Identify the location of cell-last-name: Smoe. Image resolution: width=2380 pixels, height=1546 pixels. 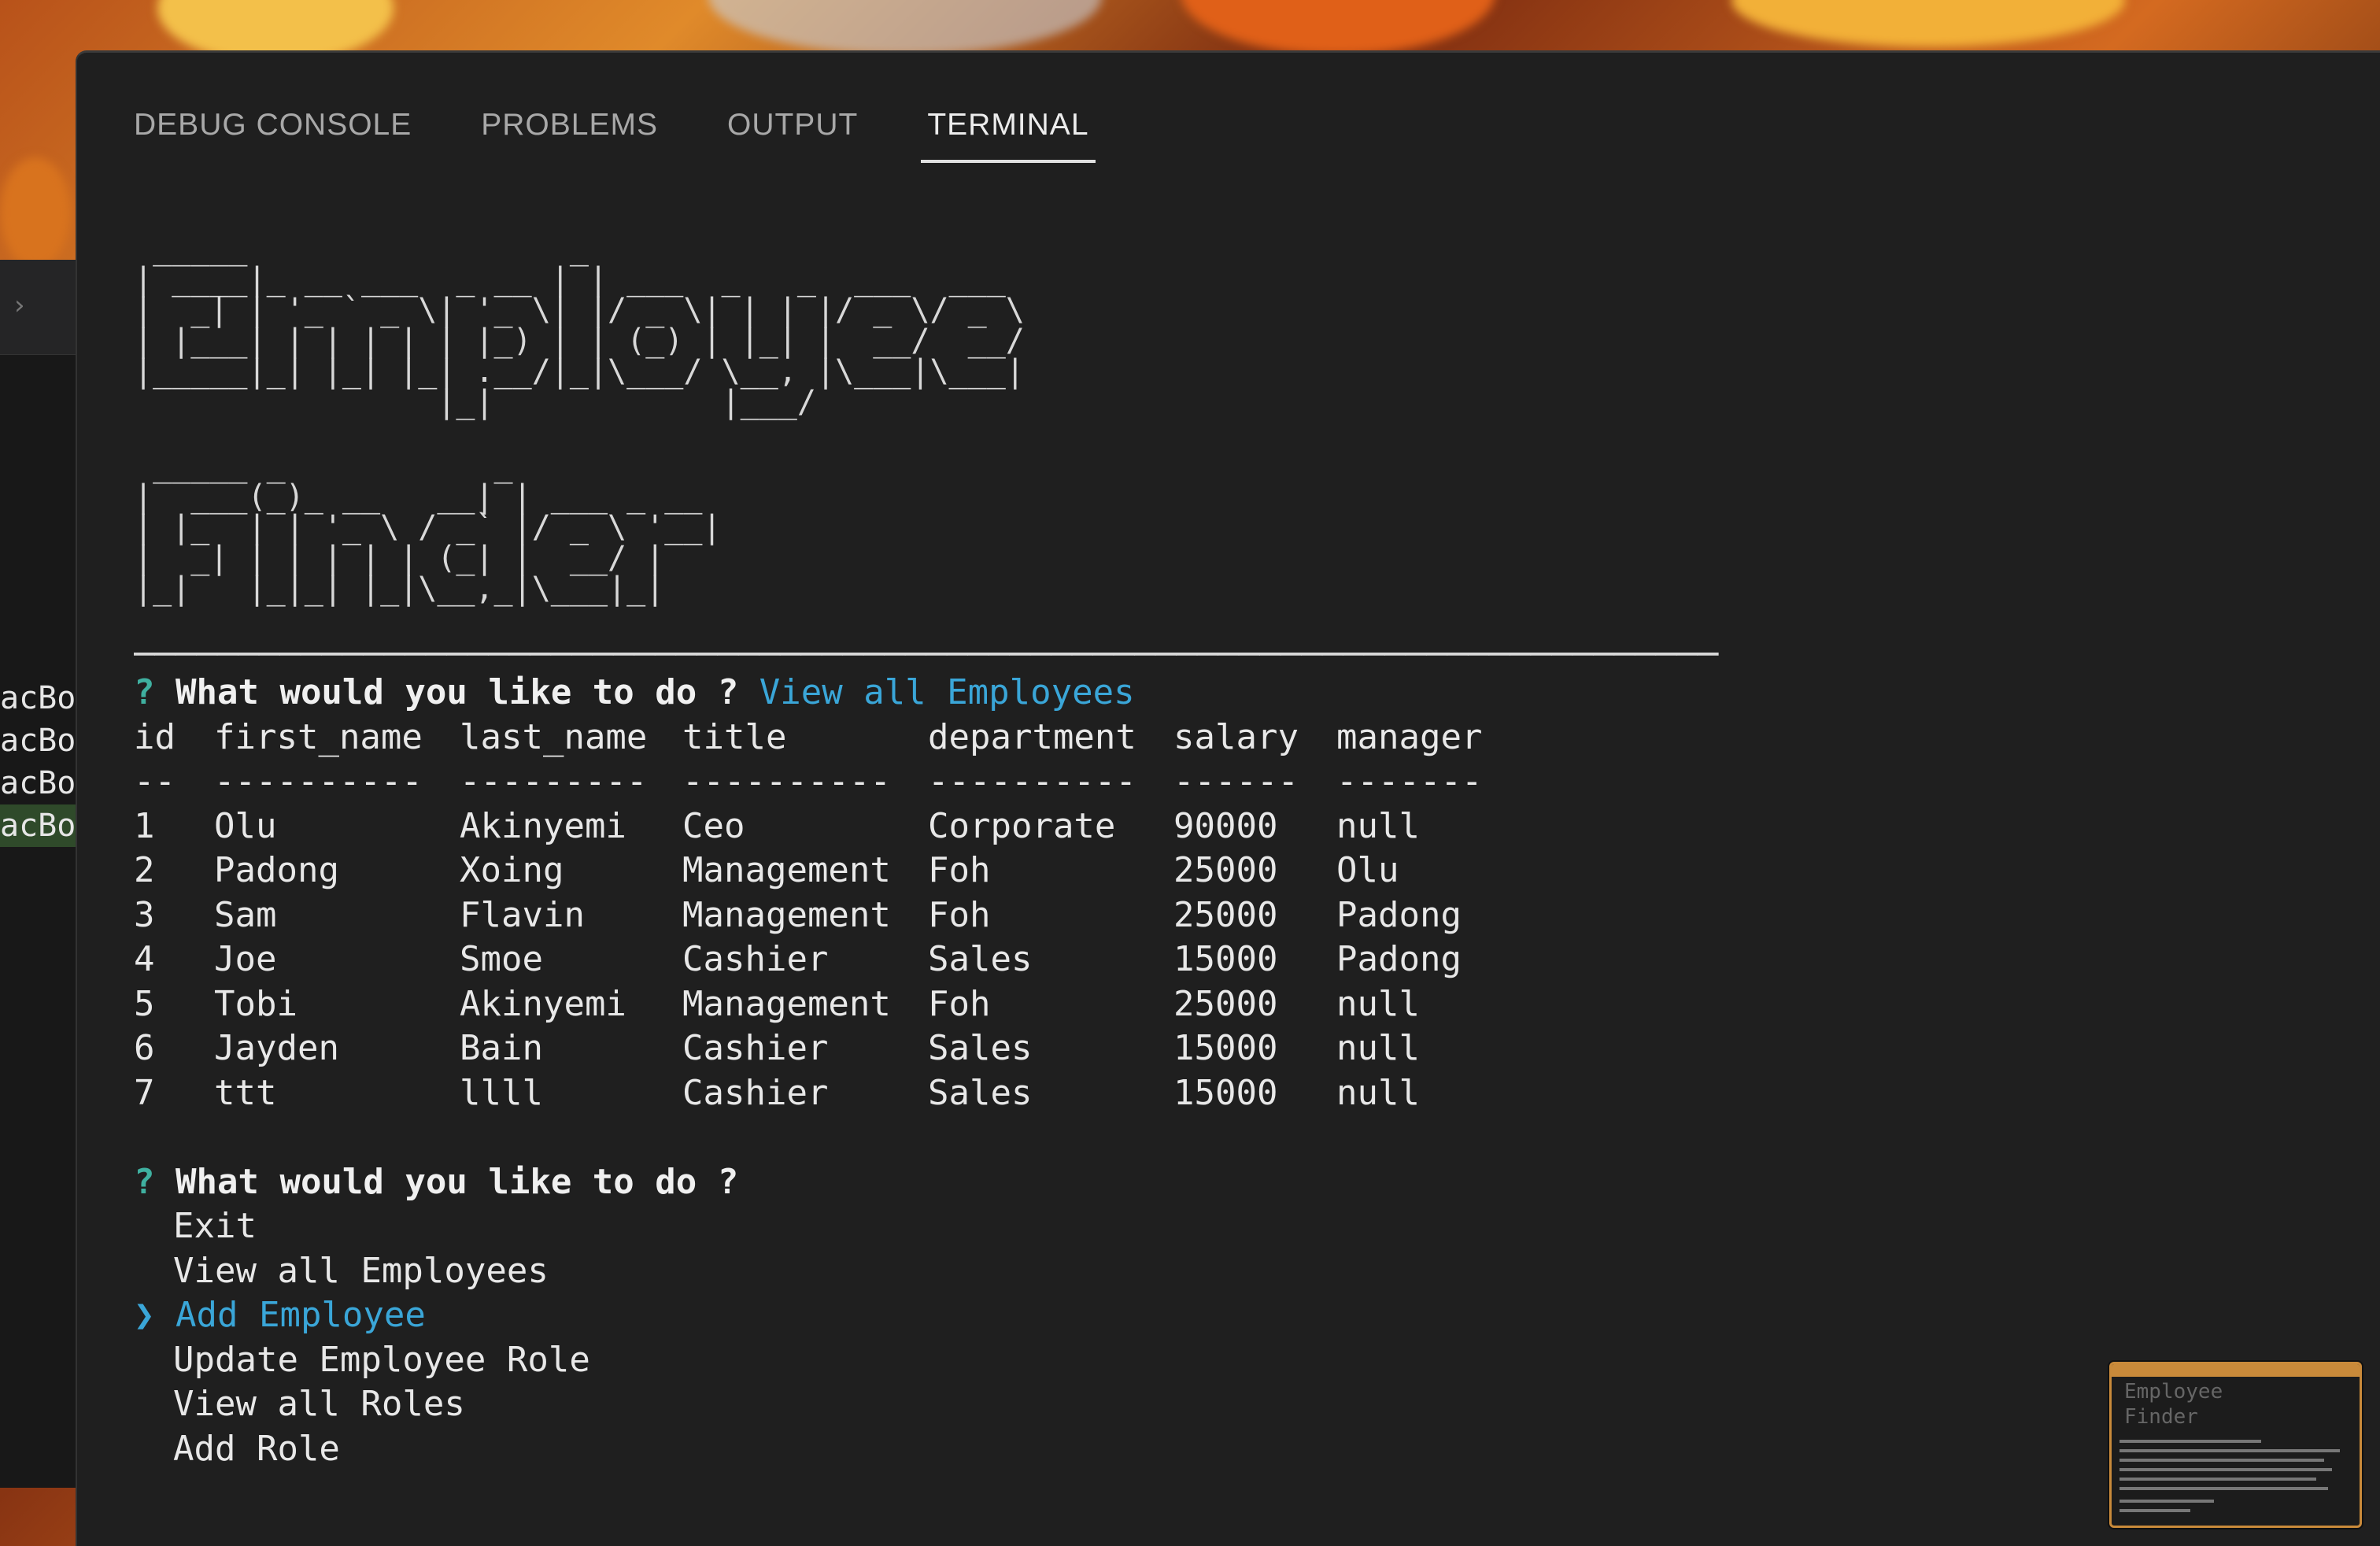
(501, 959).